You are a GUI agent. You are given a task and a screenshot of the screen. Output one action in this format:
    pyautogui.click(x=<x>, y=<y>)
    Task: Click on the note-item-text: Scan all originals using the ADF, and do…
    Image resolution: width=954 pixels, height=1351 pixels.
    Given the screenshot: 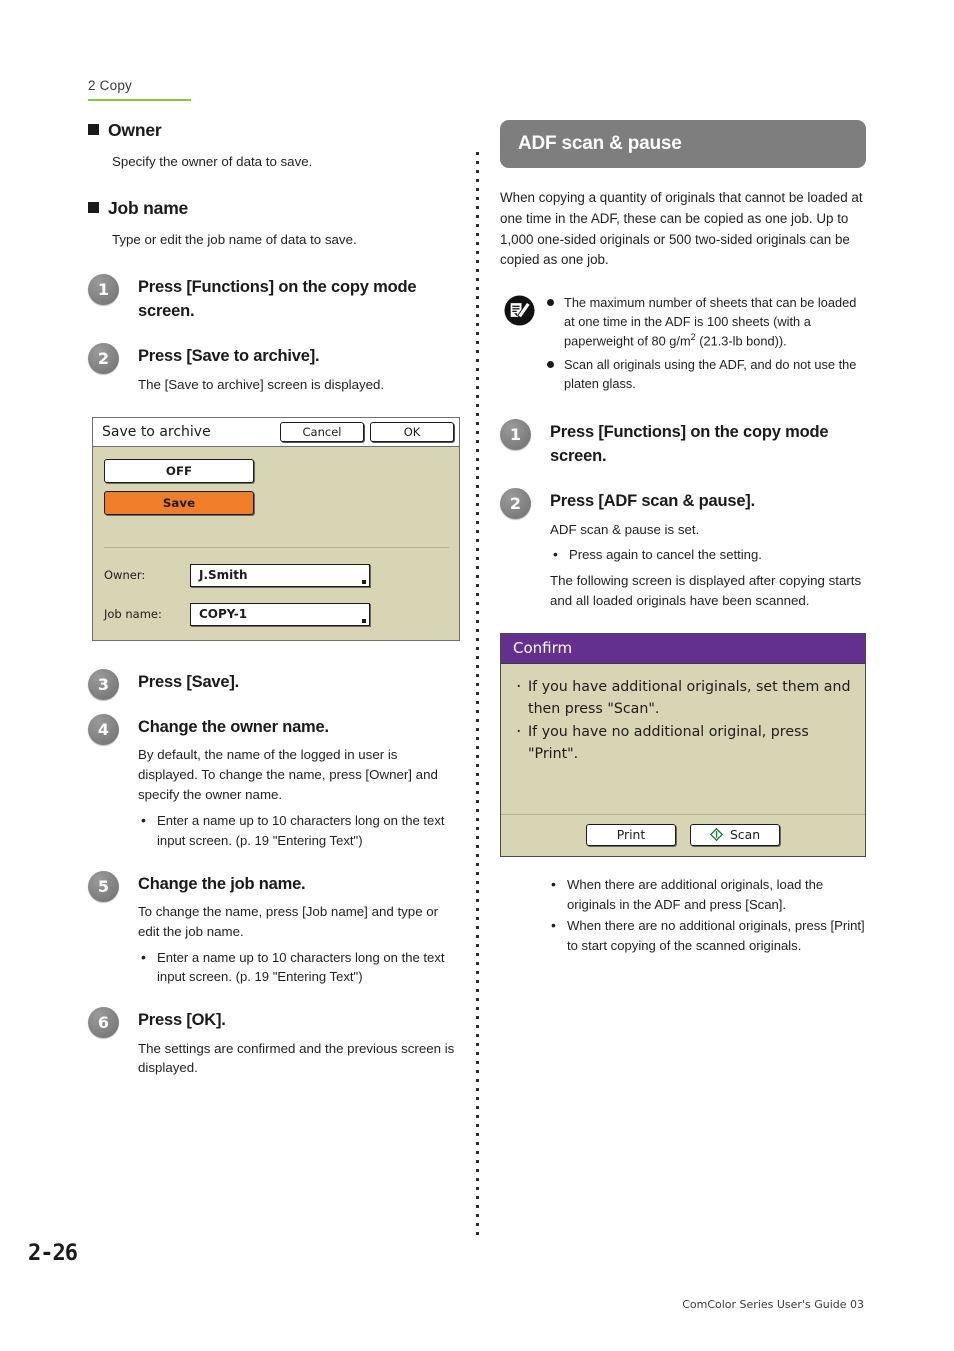 What is the action you would take?
    pyautogui.click(x=710, y=374)
    